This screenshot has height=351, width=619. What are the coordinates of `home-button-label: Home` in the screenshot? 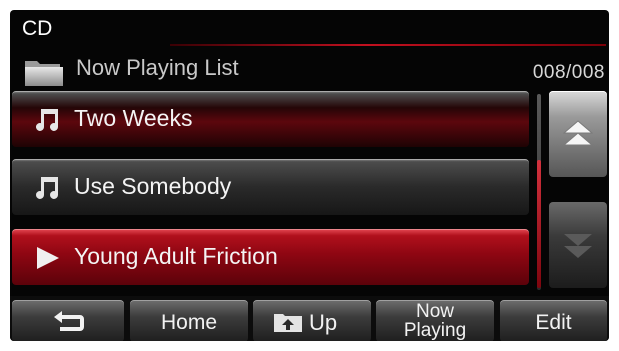 It's located at (189, 322).